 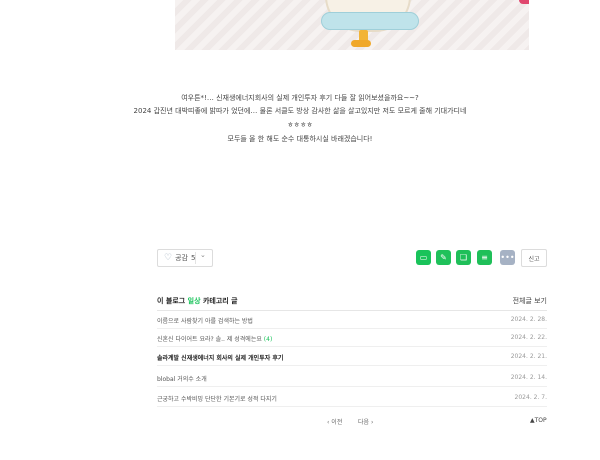 What do you see at coordinates (530, 301) in the screenshot?
I see `view-all-link: 전체글 보기` at bounding box center [530, 301].